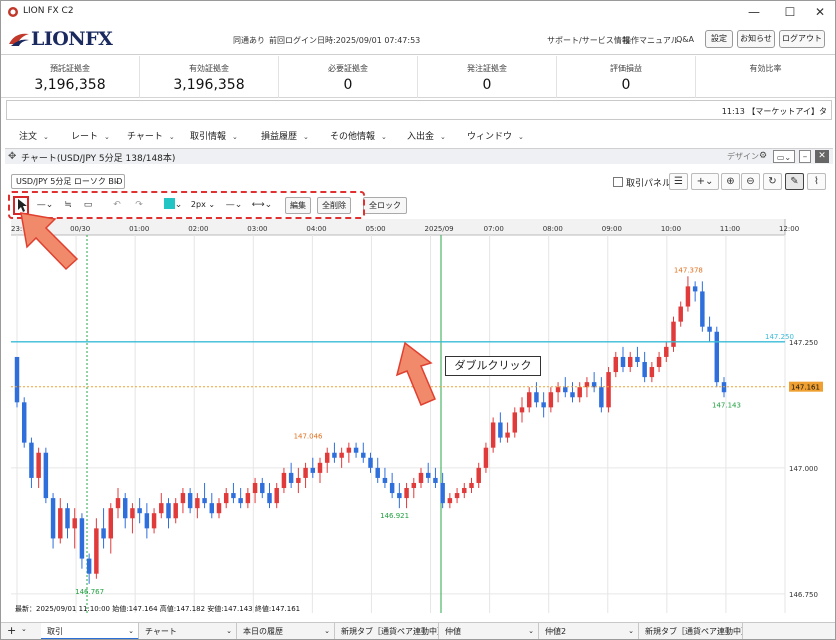 The height and width of the screenshot is (640, 836). Describe the element at coordinates (754, 12) in the screenshot. I see `minimize-button: —` at that location.